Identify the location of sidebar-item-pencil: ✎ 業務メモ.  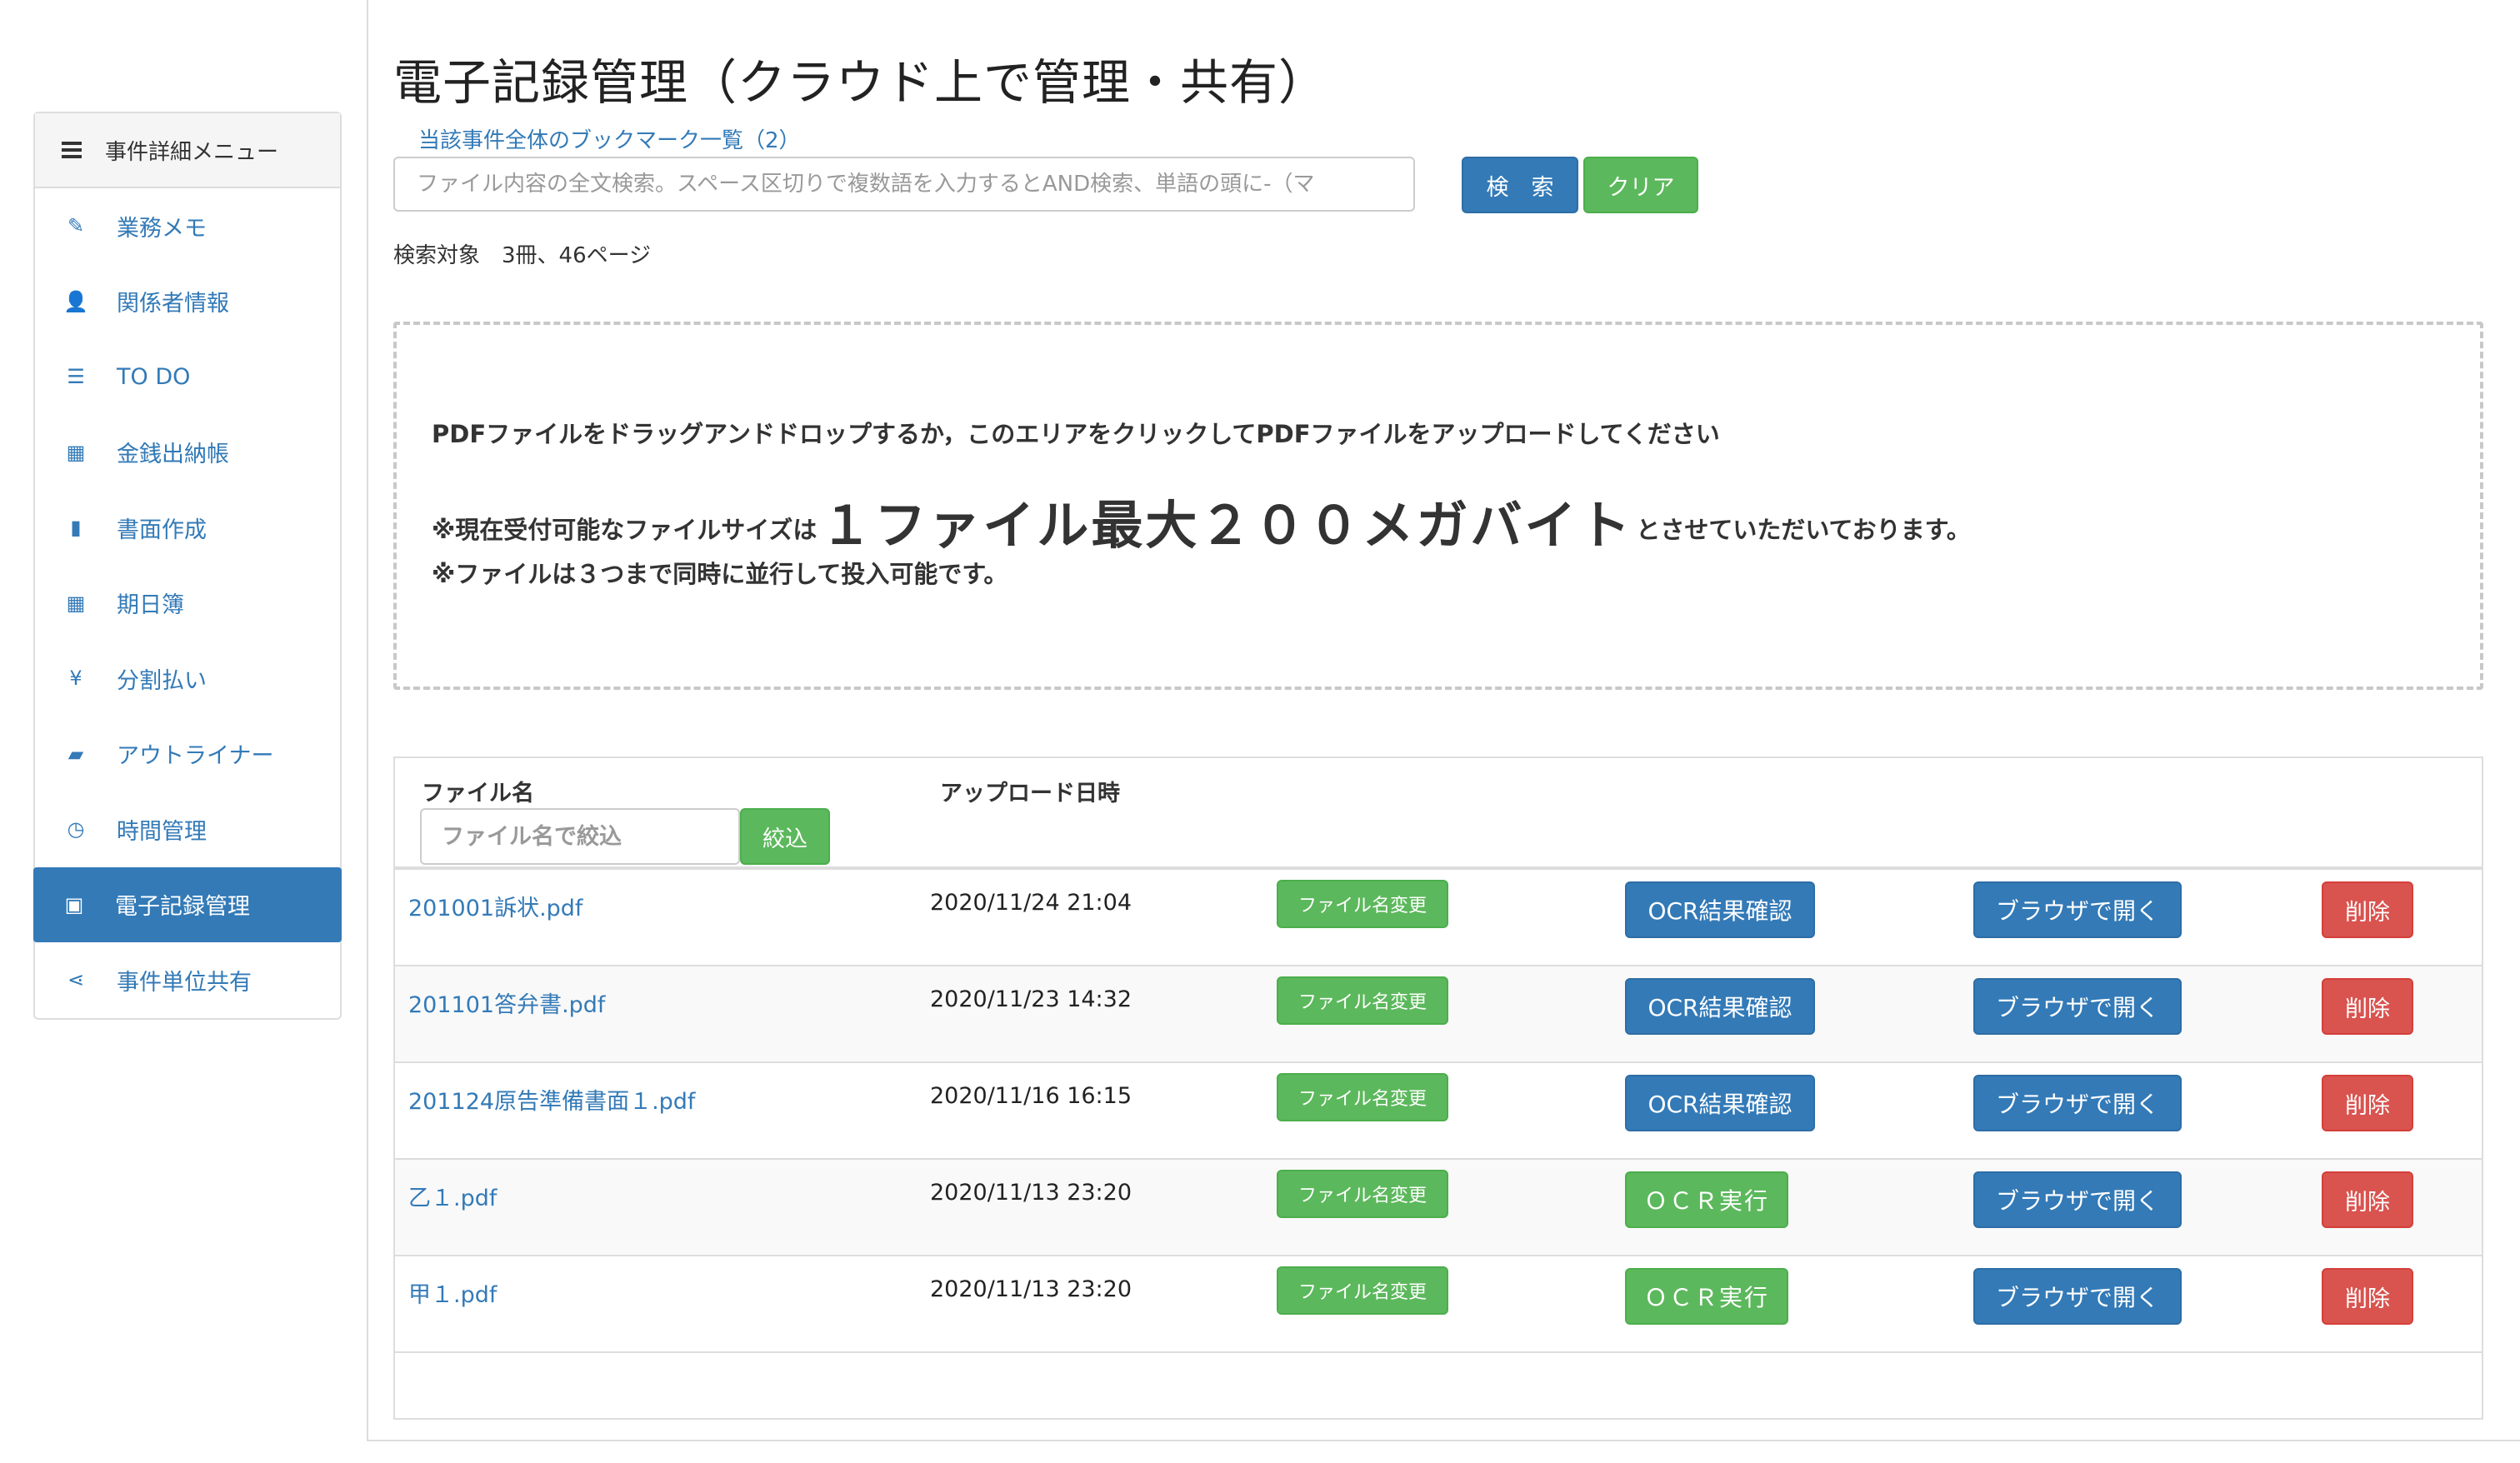
(187, 226).